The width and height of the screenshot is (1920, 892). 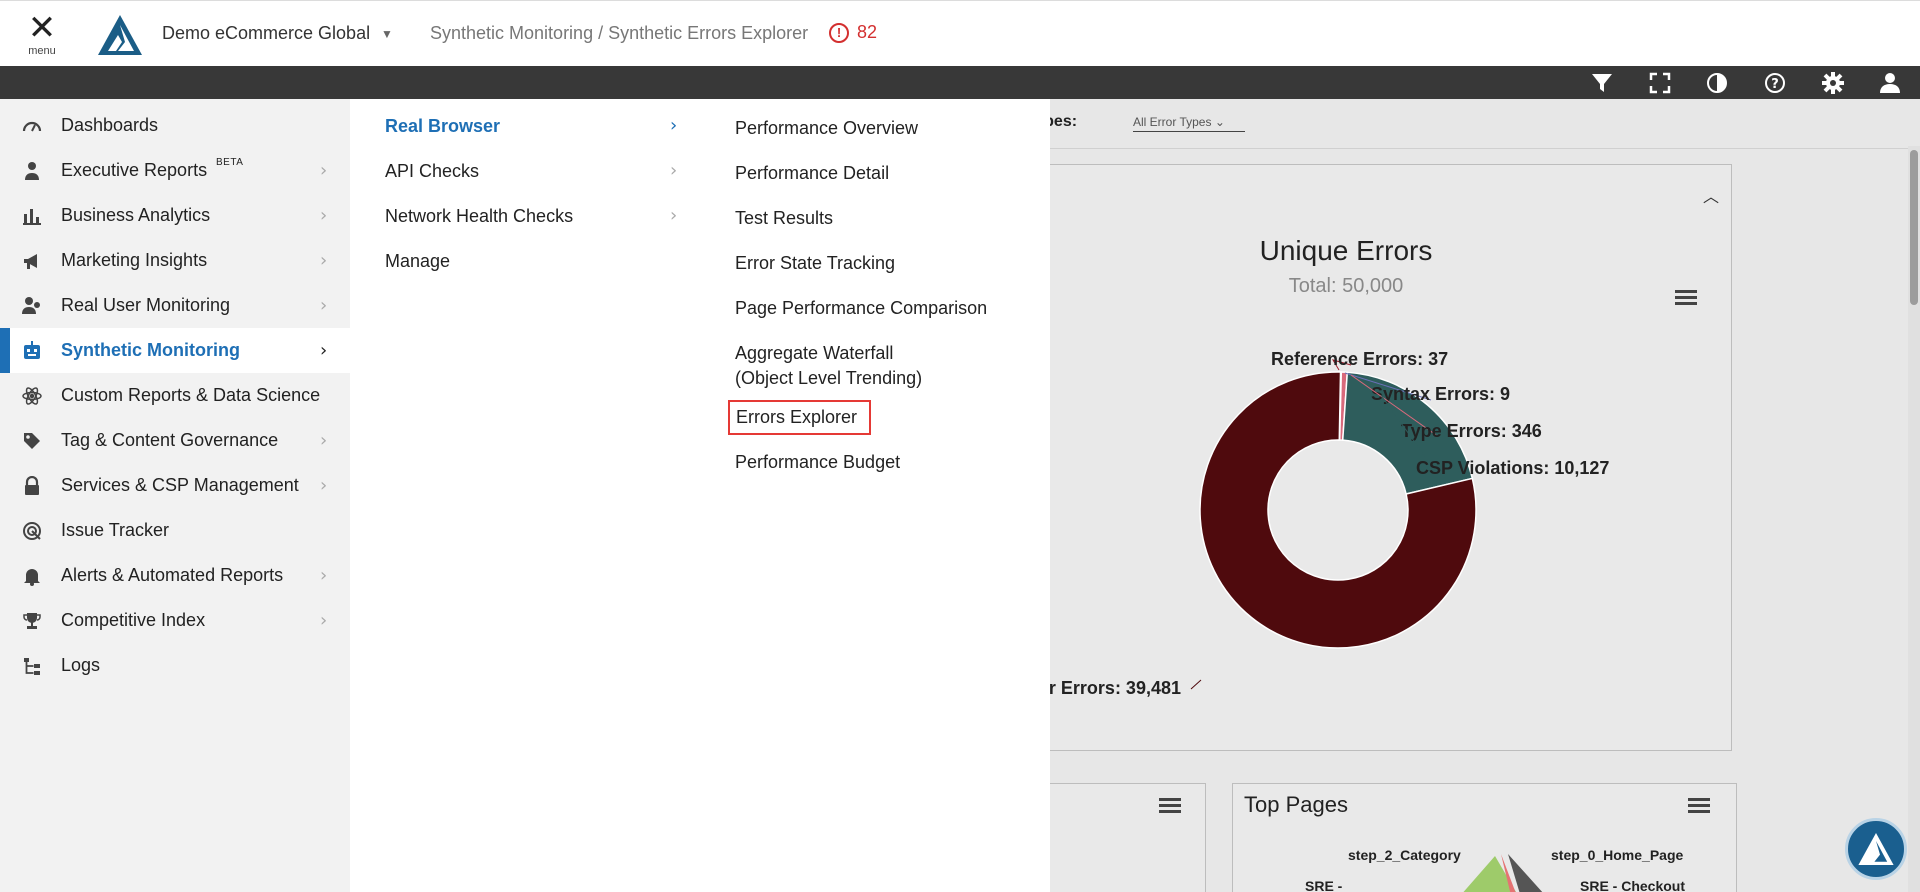 I want to click on bar-chart-icon, so click(x=32, y=216).